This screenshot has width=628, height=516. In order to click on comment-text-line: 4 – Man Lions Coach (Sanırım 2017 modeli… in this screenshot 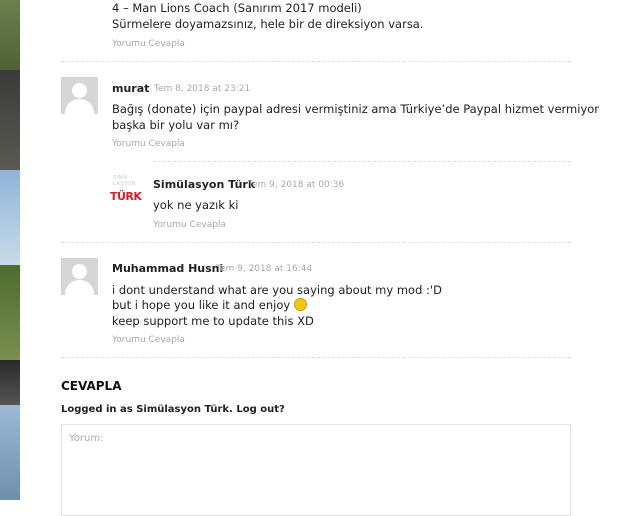, I will do `click(237, 8)`.